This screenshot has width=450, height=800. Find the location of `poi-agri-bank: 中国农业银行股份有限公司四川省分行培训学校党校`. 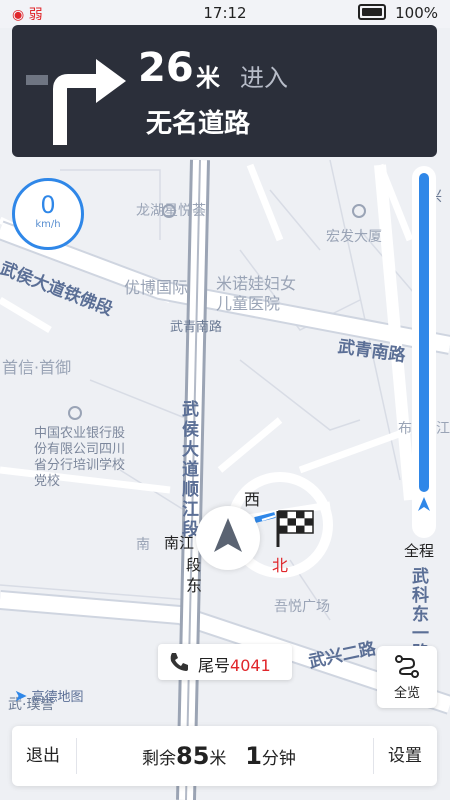

poi-agri-bank: 中国农业银行股份有限公司四川省分行培训学校党校 is located at coordinates (80, 457).